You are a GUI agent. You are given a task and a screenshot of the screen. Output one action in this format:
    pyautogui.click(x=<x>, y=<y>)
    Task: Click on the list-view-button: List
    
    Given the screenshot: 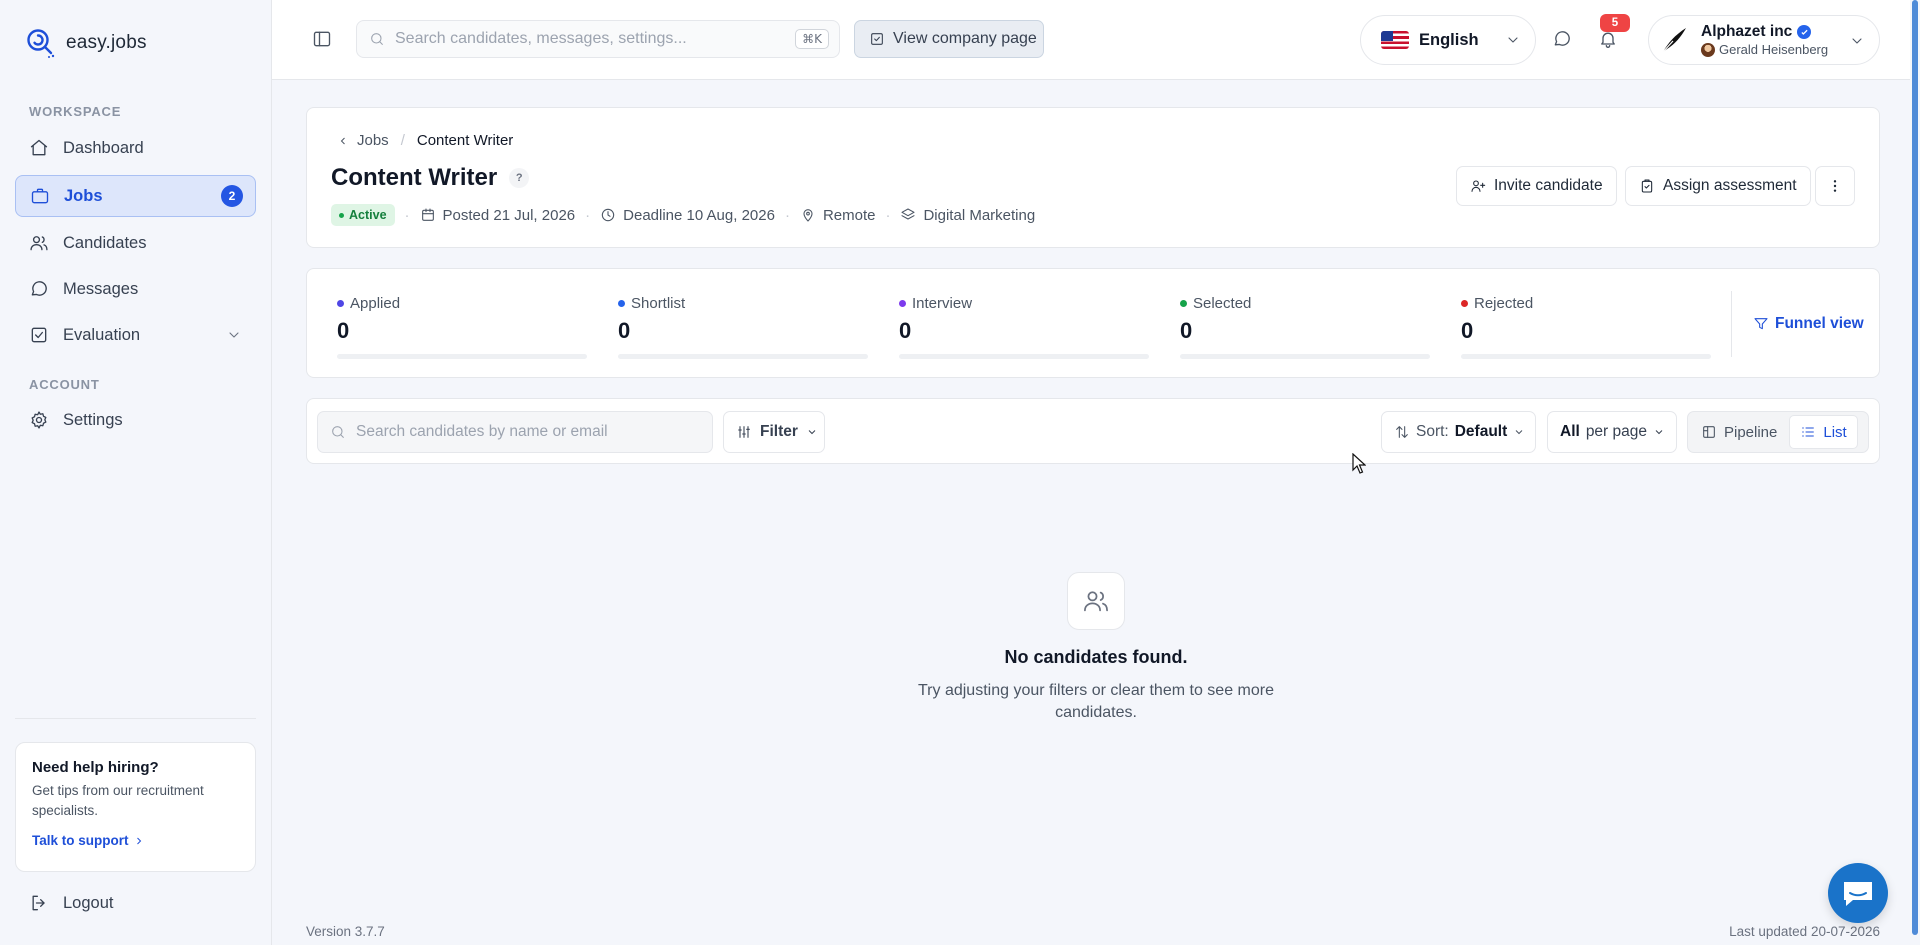 What is the action you would take?
    pyautogui.click(x=1823, y=432)
    